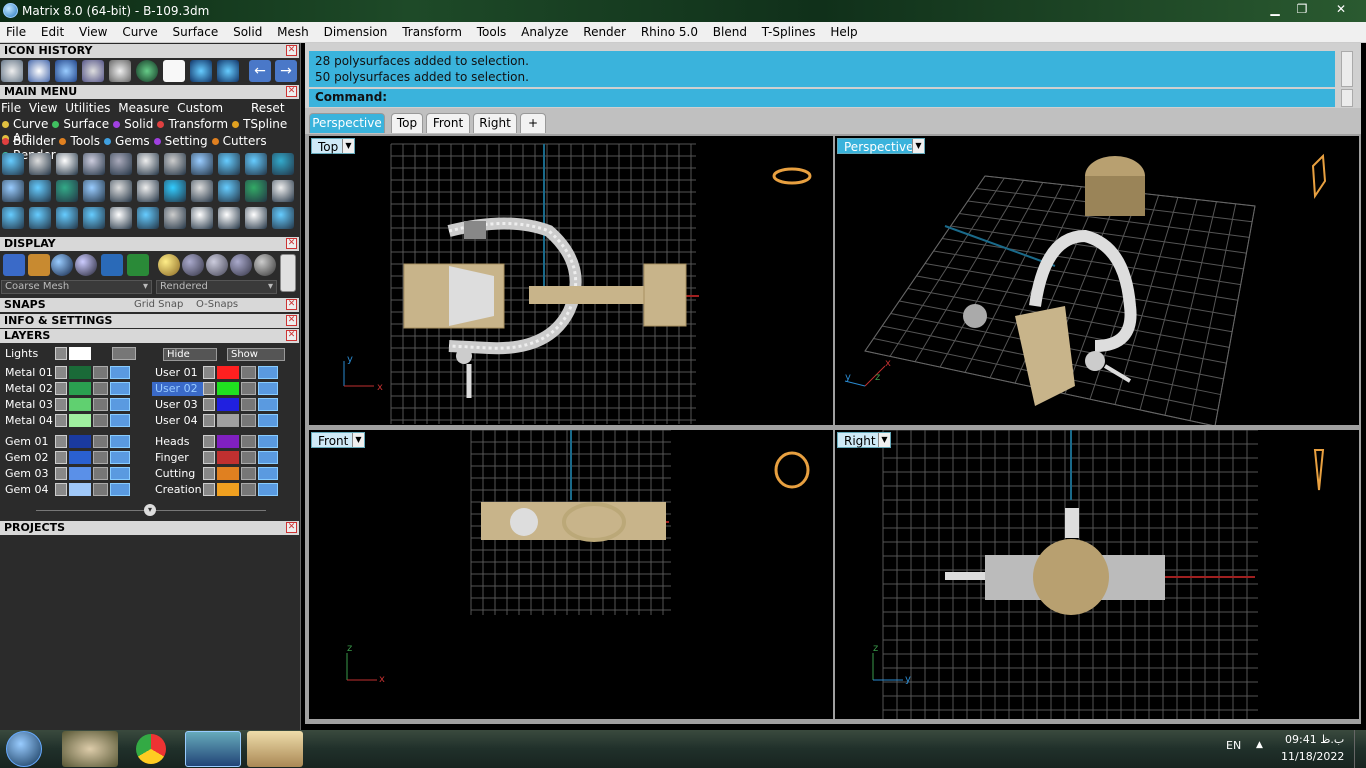 The image size is (1366, 768). Describe the element at coordinates (139, 30) in the screenshot. I see `menu-curve: Curve` at that location.